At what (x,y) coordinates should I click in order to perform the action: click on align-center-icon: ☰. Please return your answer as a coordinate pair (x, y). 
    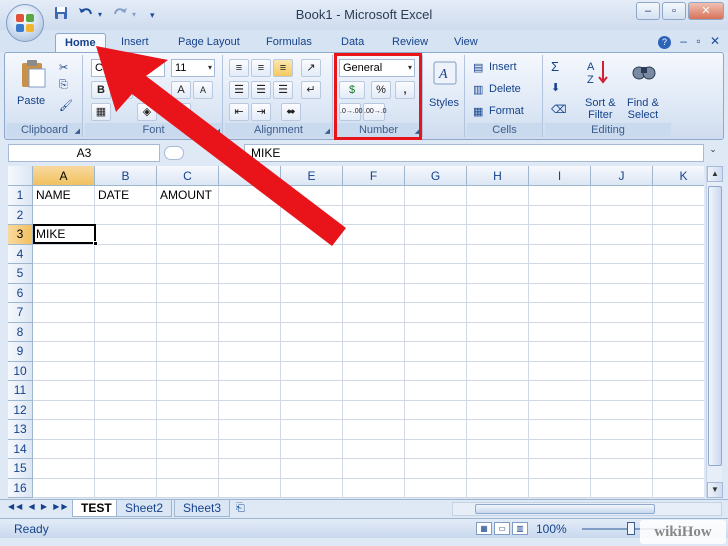
    Looking at the image, I should click on (261, 90).